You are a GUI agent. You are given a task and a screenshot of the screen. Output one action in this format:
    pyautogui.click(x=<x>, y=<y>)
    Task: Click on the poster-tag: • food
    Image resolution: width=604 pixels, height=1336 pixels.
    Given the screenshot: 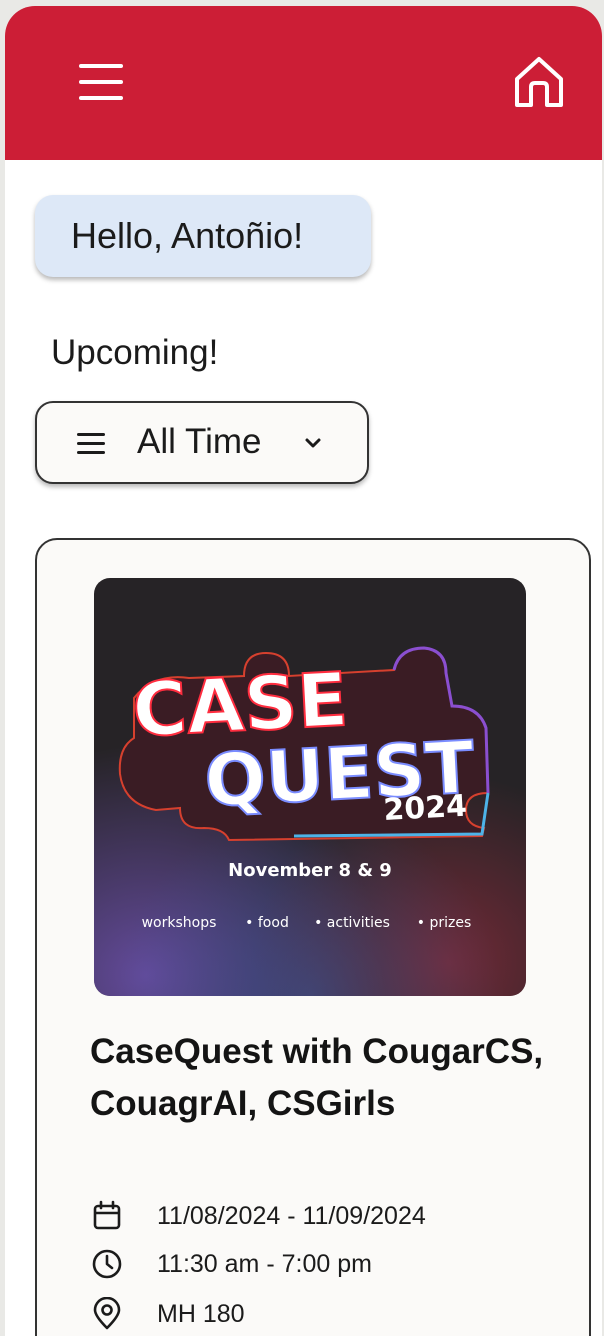 What is the action you would take?
    pyautogui.click(x=267, y=923)
    